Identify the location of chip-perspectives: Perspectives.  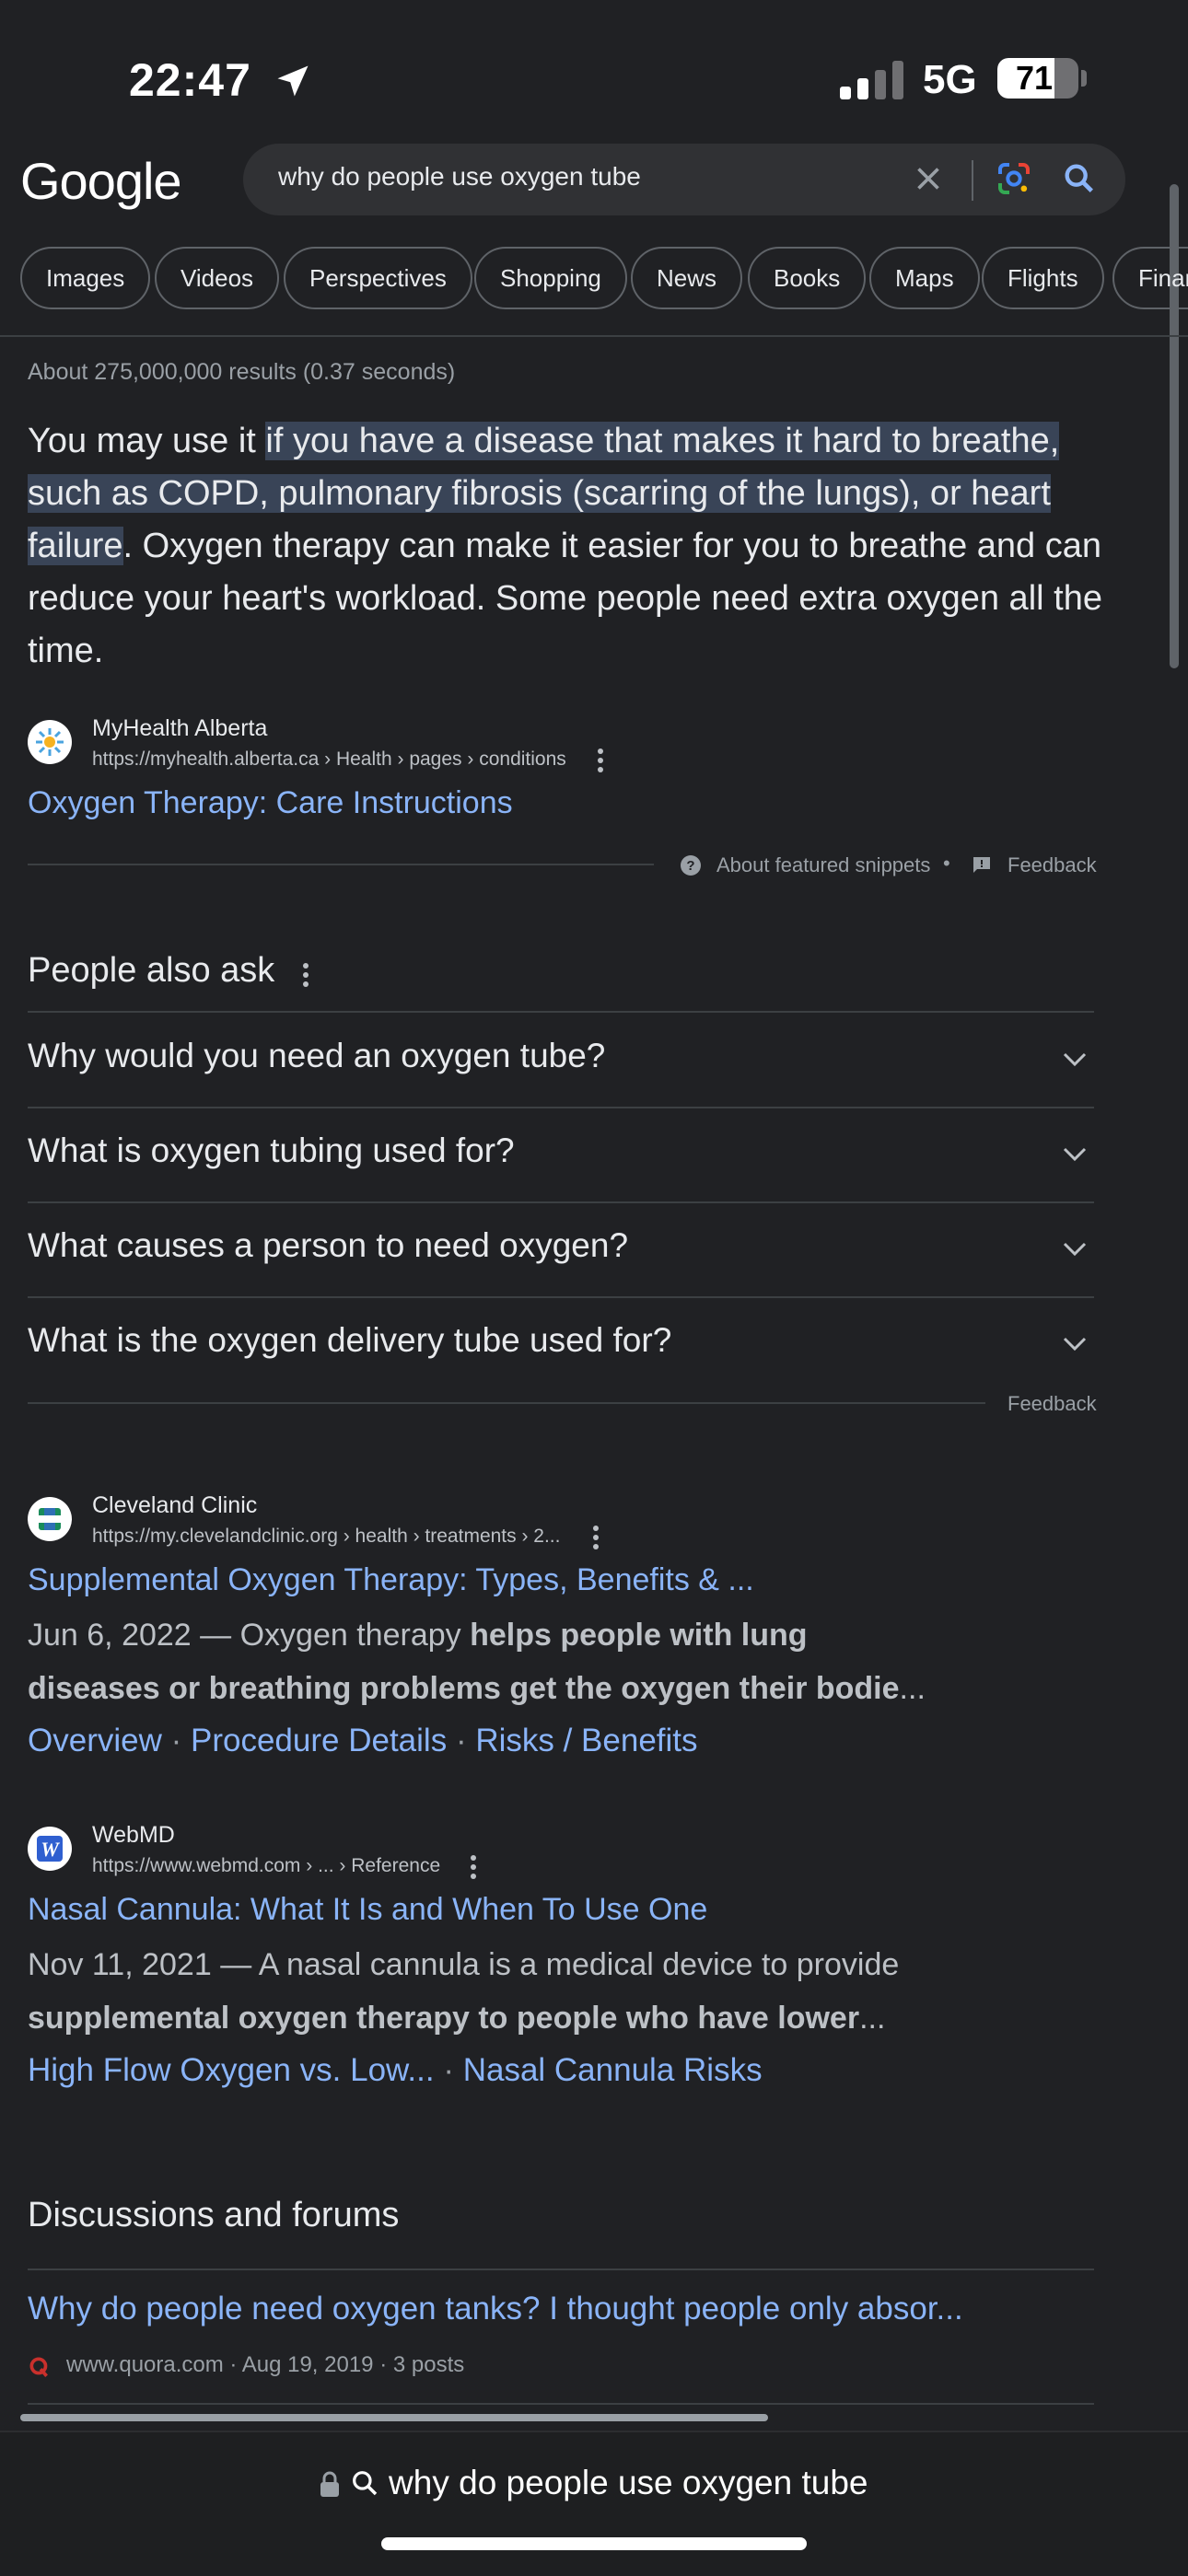
(378, 278).